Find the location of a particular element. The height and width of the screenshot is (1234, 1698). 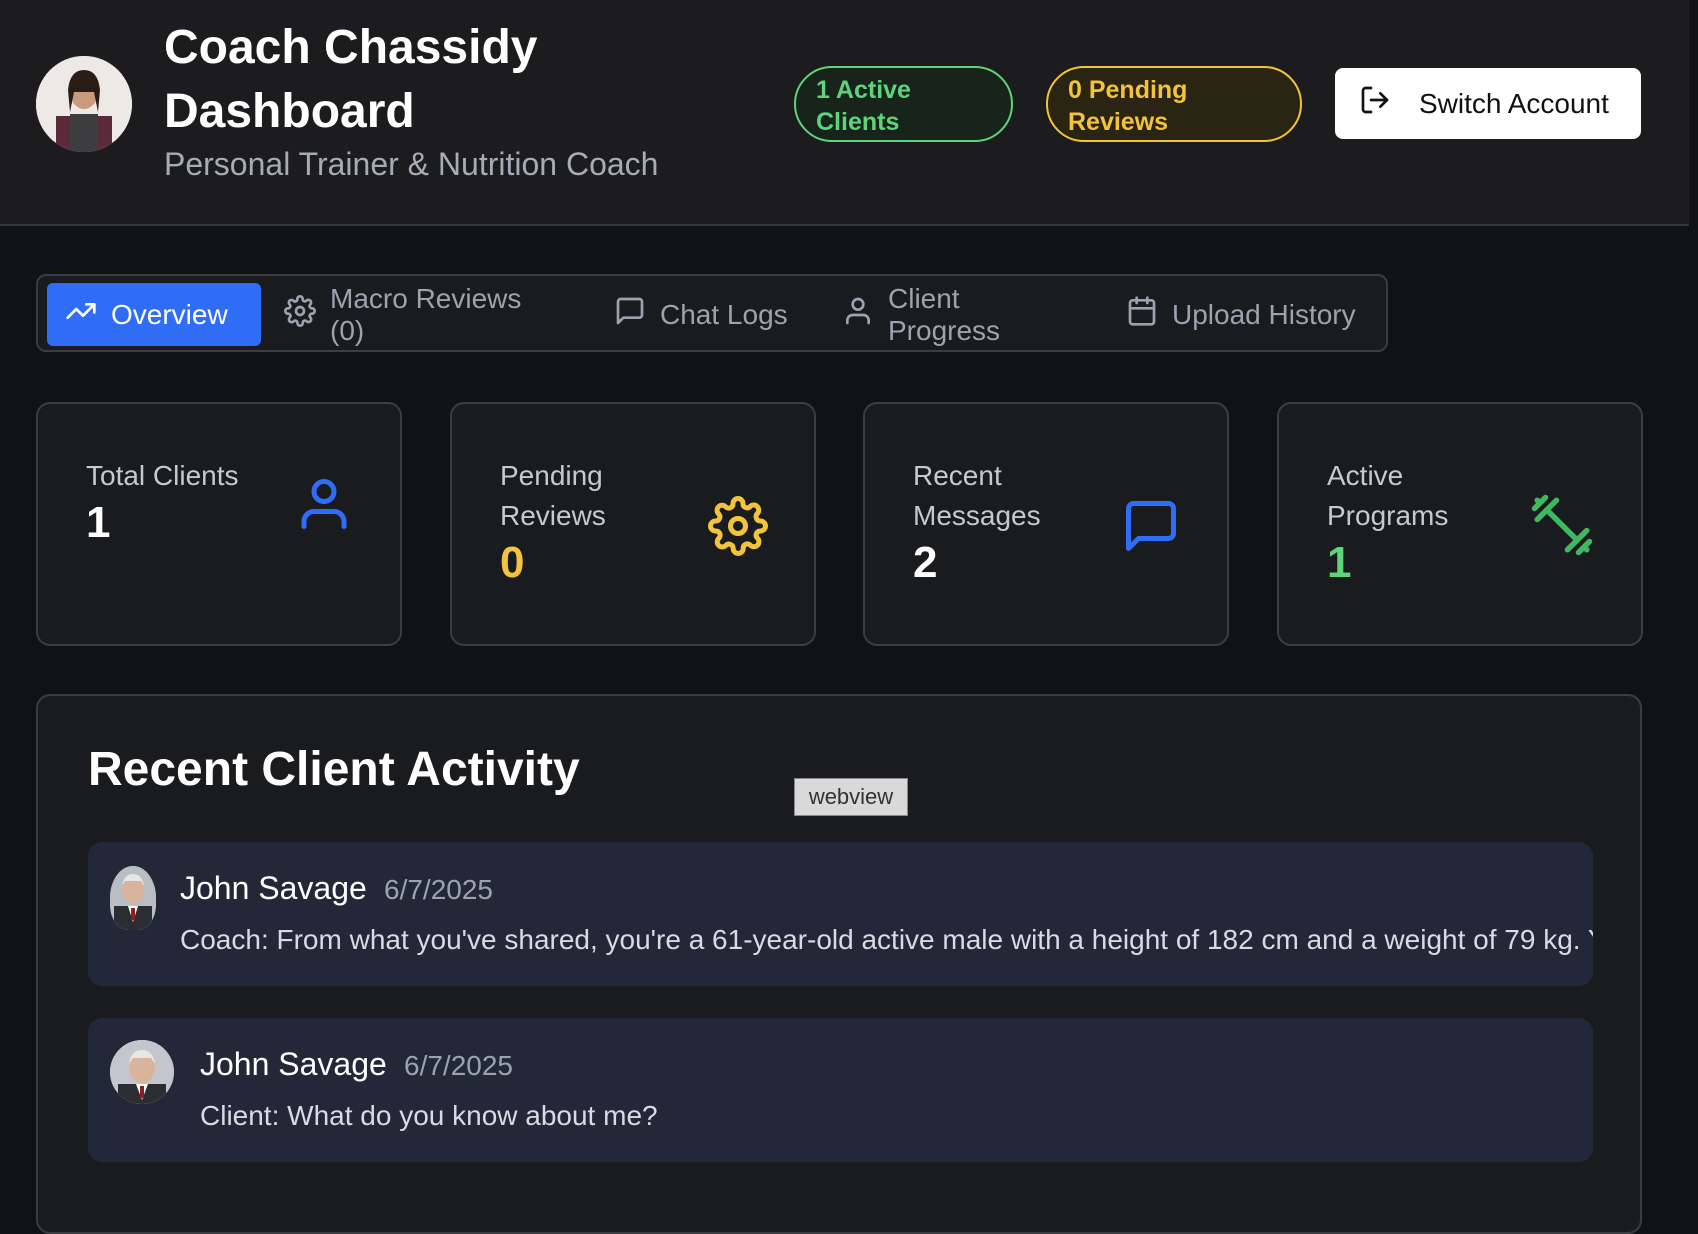

tab-client-progress: Client Progress is located at coordinates (956, 314).